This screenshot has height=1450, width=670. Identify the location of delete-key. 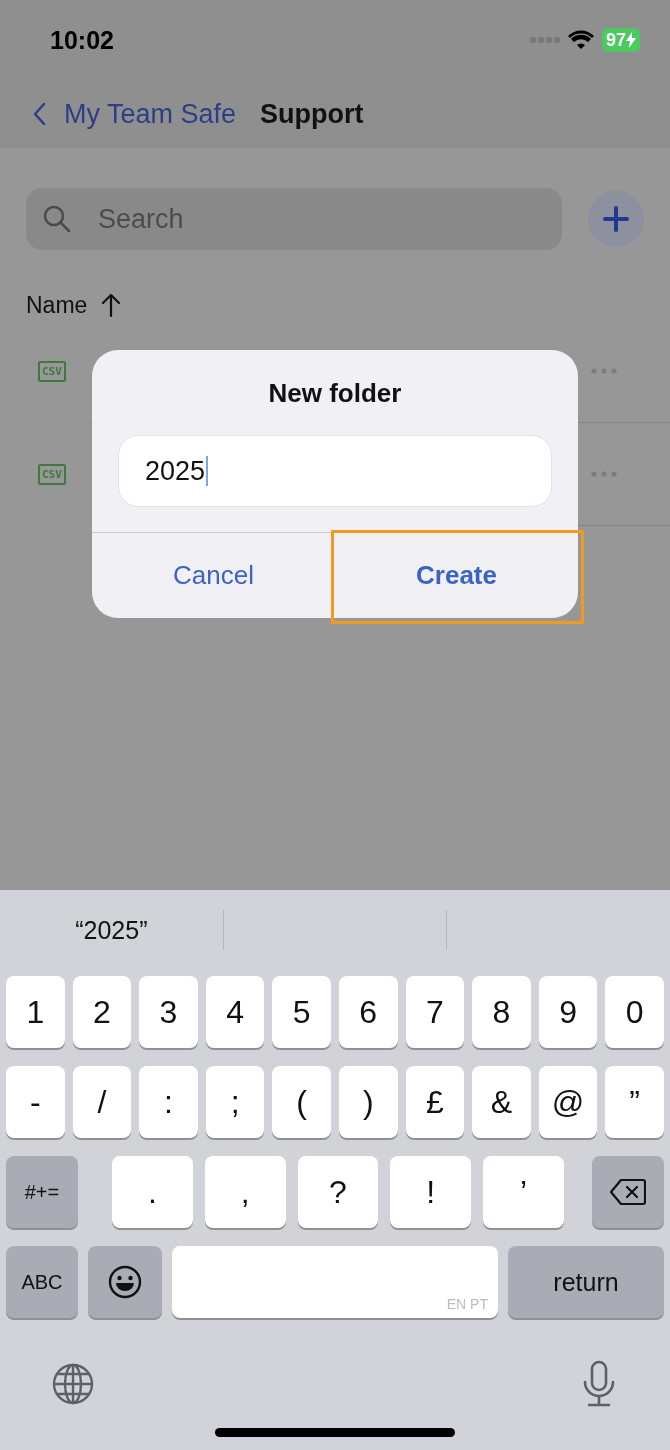
(628, 1192).